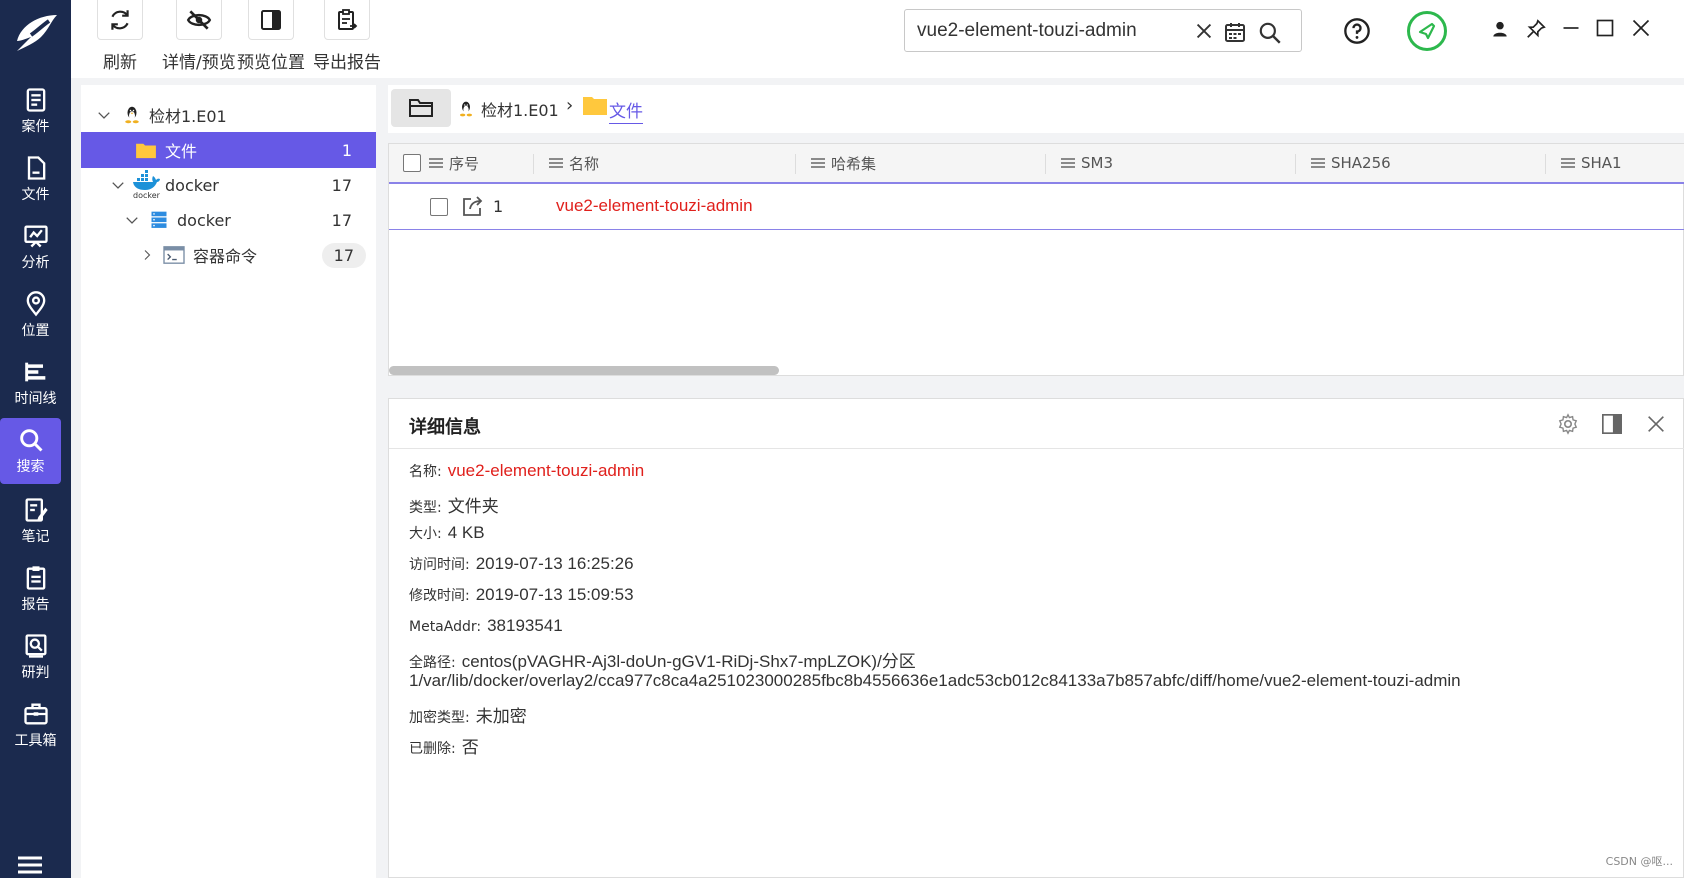 This screenshot has width=1684, height=878. Describe the element at coordinates (432, 663) in the screenshot. I see `detail-path-label: 全路径:` at that location.